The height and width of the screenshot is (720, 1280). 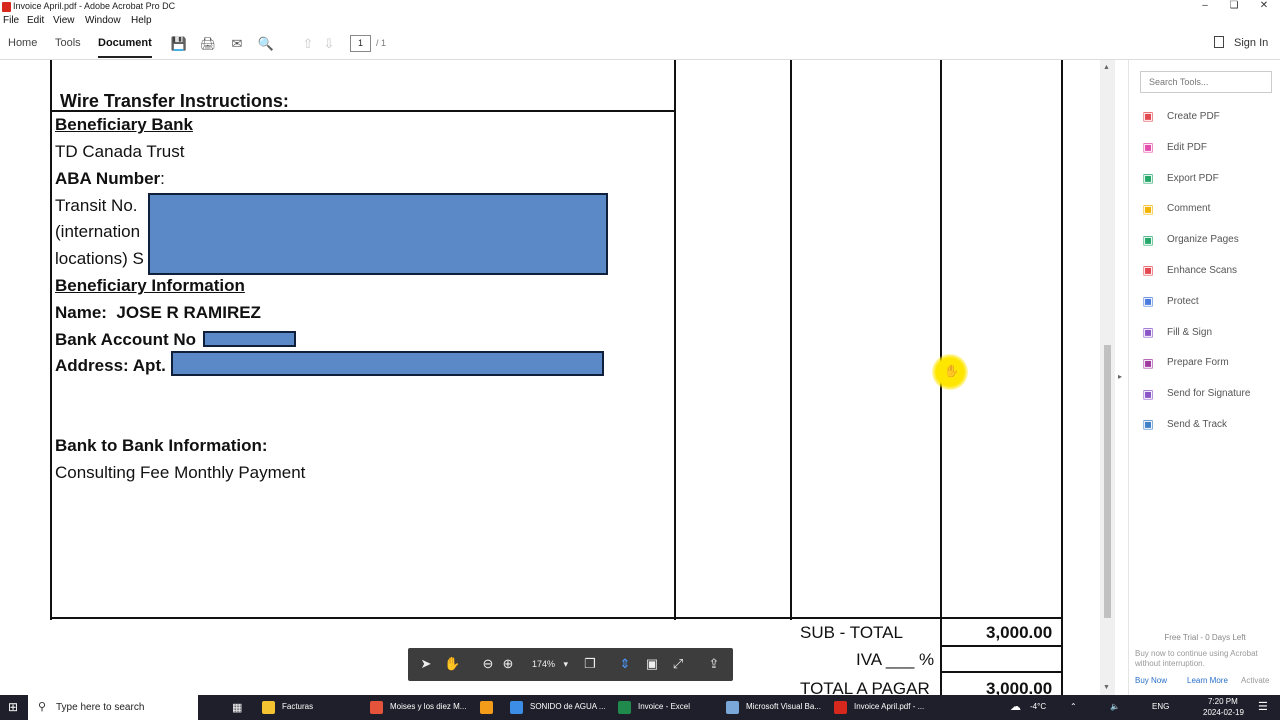 I want to click on zoom-in-icon: ⊕, so click(x=508, y=664).